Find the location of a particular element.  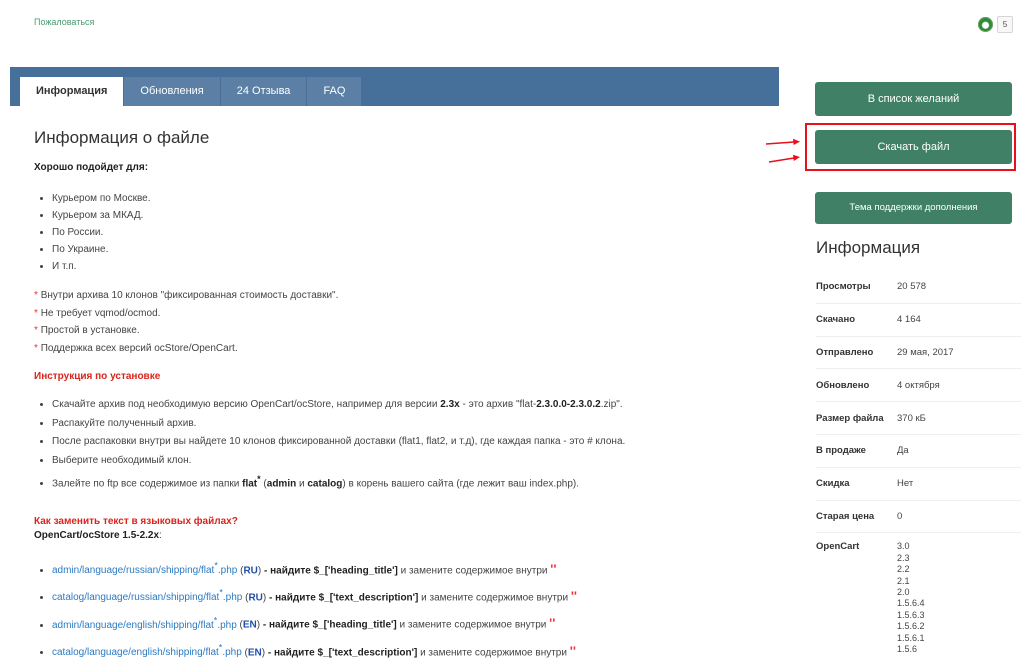

notification-badge: 5 is located at coordinates (1005, 24).